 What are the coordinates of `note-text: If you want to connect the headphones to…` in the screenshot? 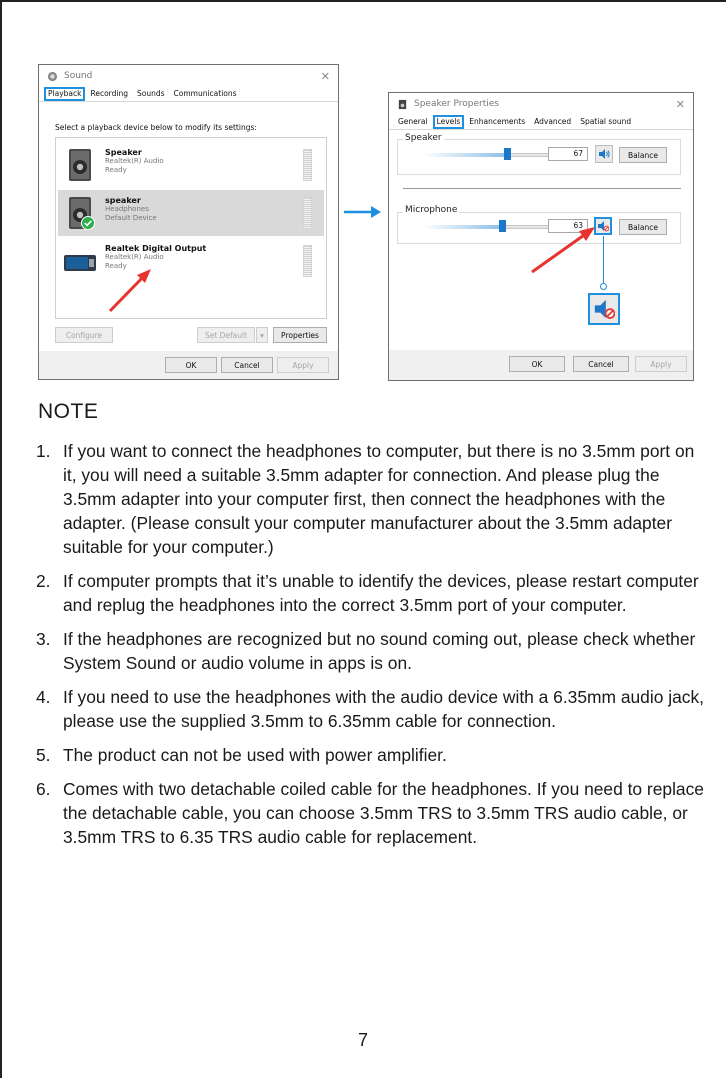 It's located at (379, 499).